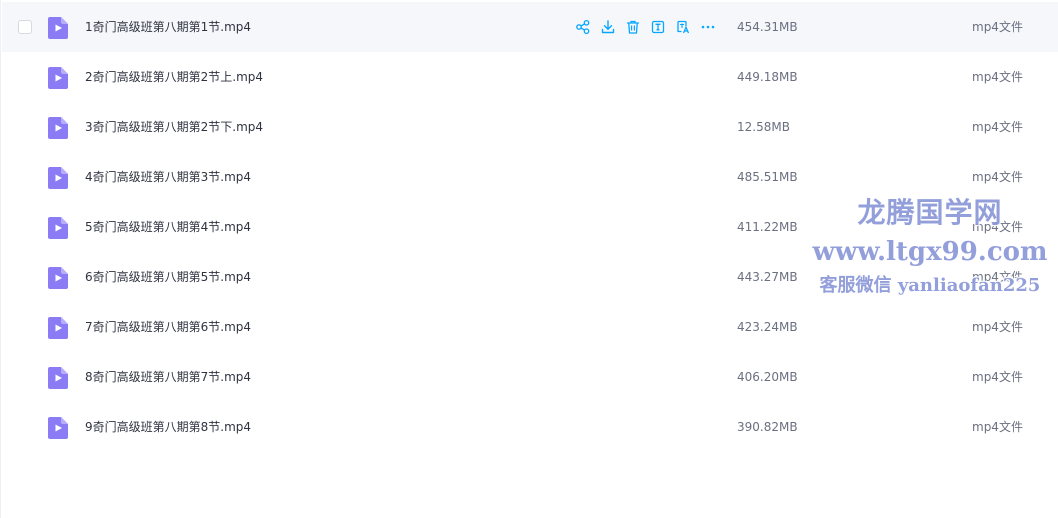  I want to click on translate-icon, so click(683, 27).